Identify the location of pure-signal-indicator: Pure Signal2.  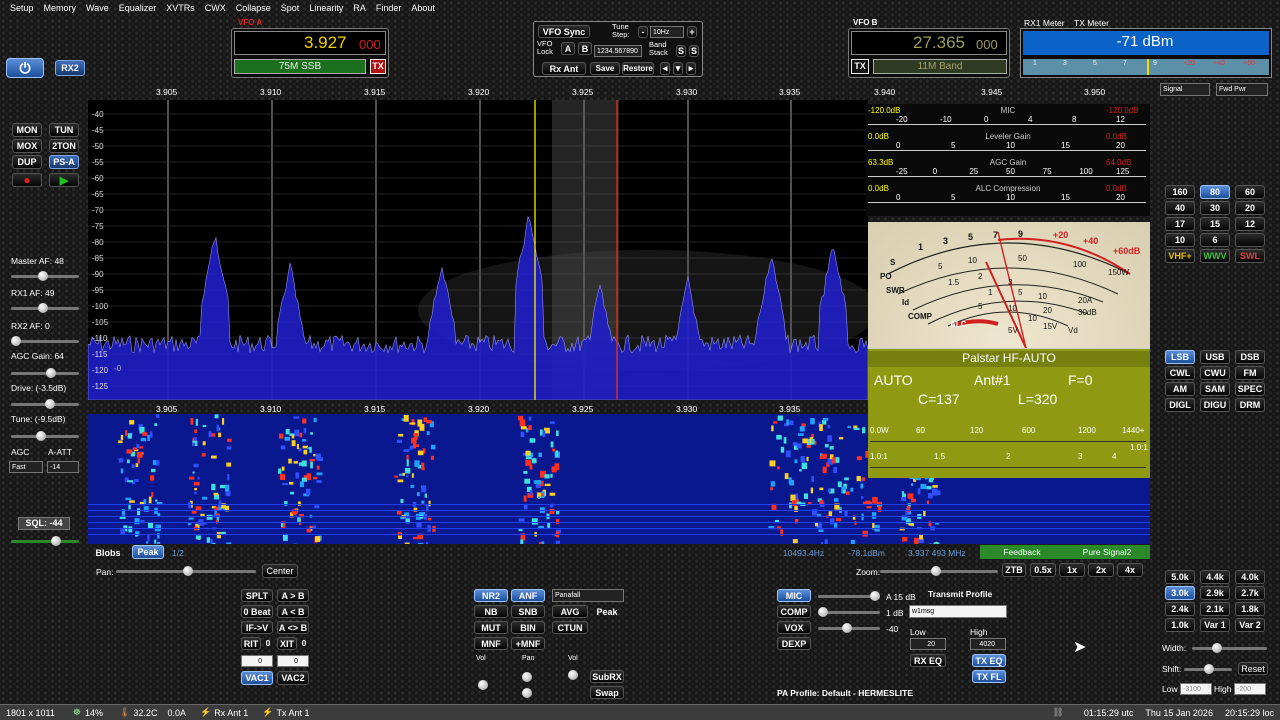
(1107, 552).